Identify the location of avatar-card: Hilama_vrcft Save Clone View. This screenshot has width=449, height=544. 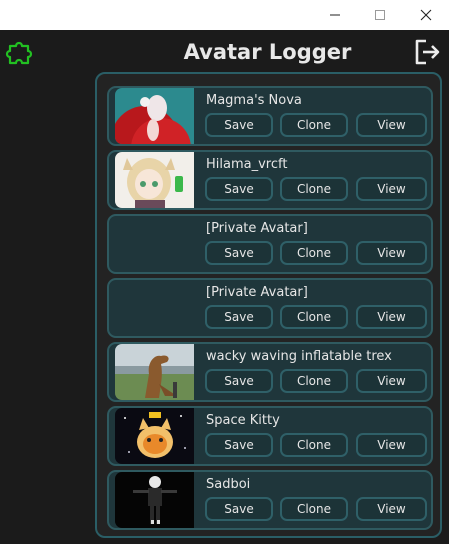
(270, 180).